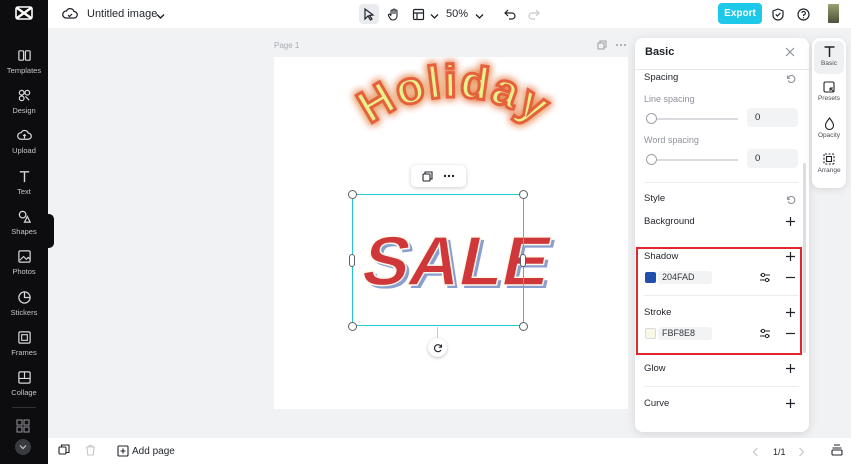 The width and height of the screenshot is (851, 464). Describe the element at coordinates (24, 308) in the screenshot. I see `sidebar-item-stickers: Stickers` at that location.